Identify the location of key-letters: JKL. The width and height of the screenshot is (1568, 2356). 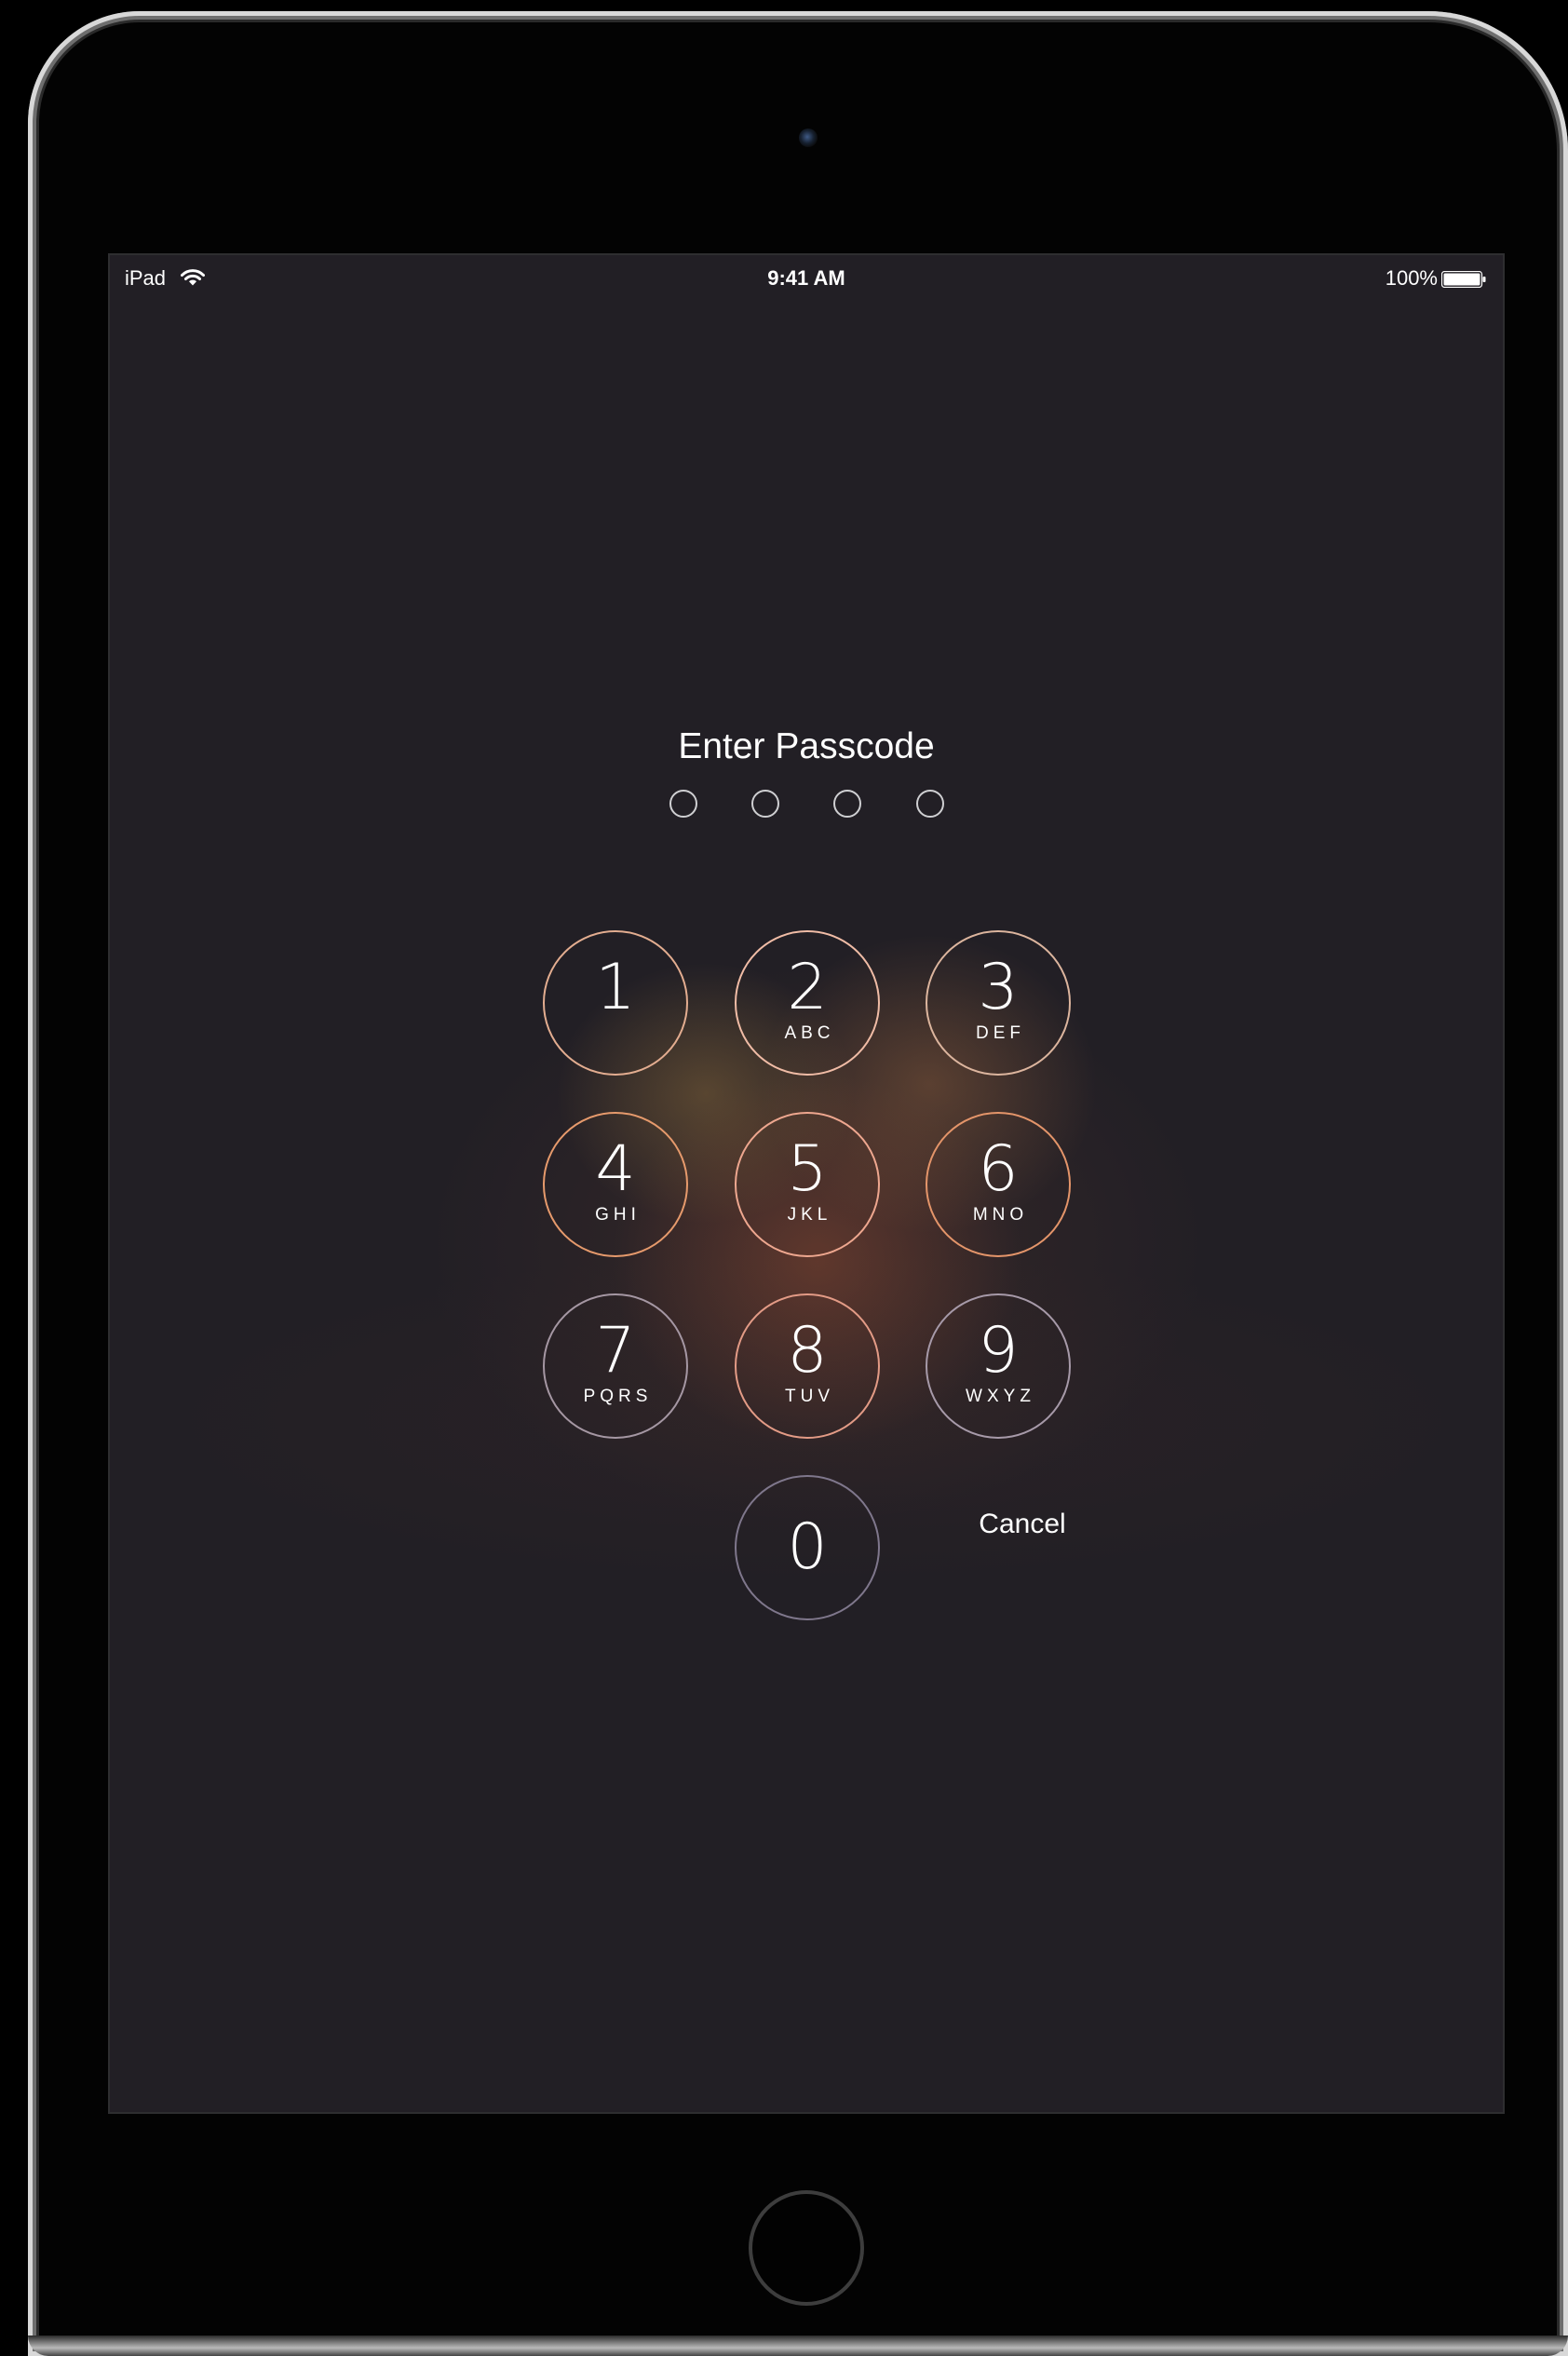
(809, 1215).